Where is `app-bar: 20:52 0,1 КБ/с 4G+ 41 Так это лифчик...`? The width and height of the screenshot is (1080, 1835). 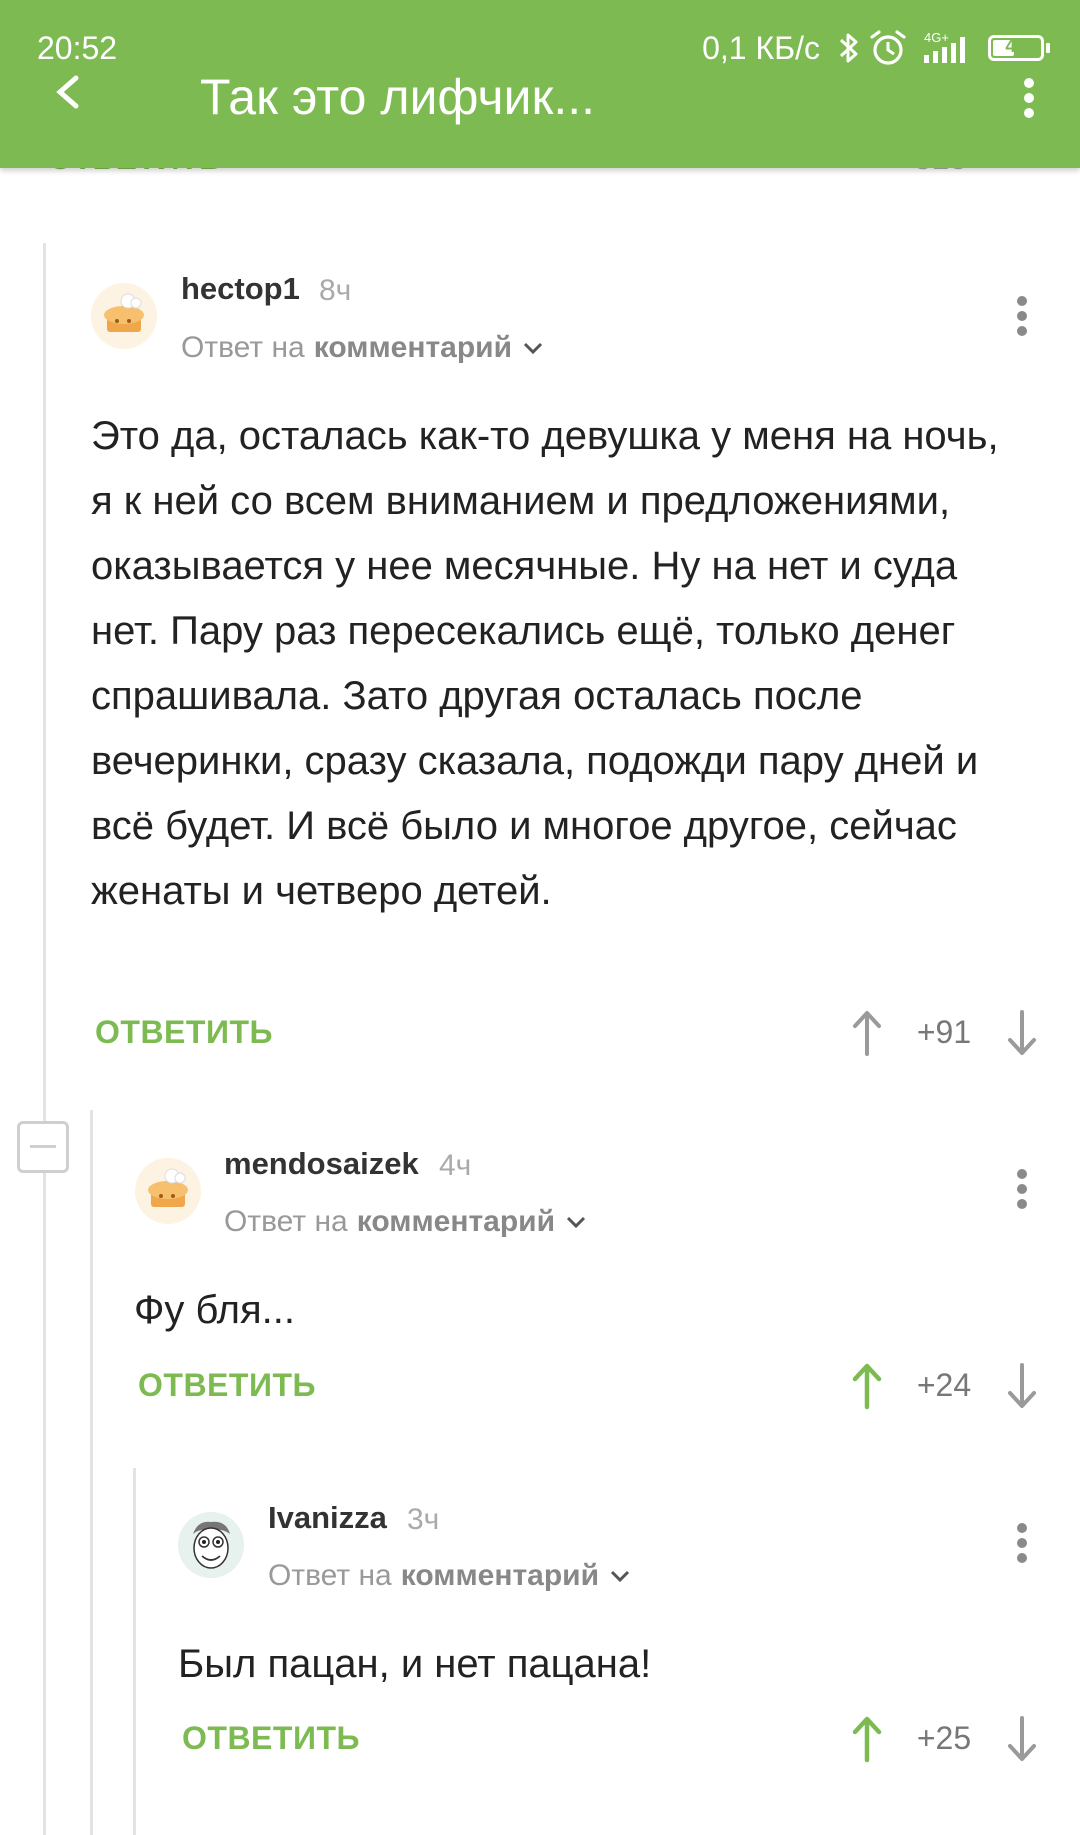 app-bar: 20:52 0,1 КБ/с 4G+ 41 Так это лифчик... is located at coordinates (540, 84).